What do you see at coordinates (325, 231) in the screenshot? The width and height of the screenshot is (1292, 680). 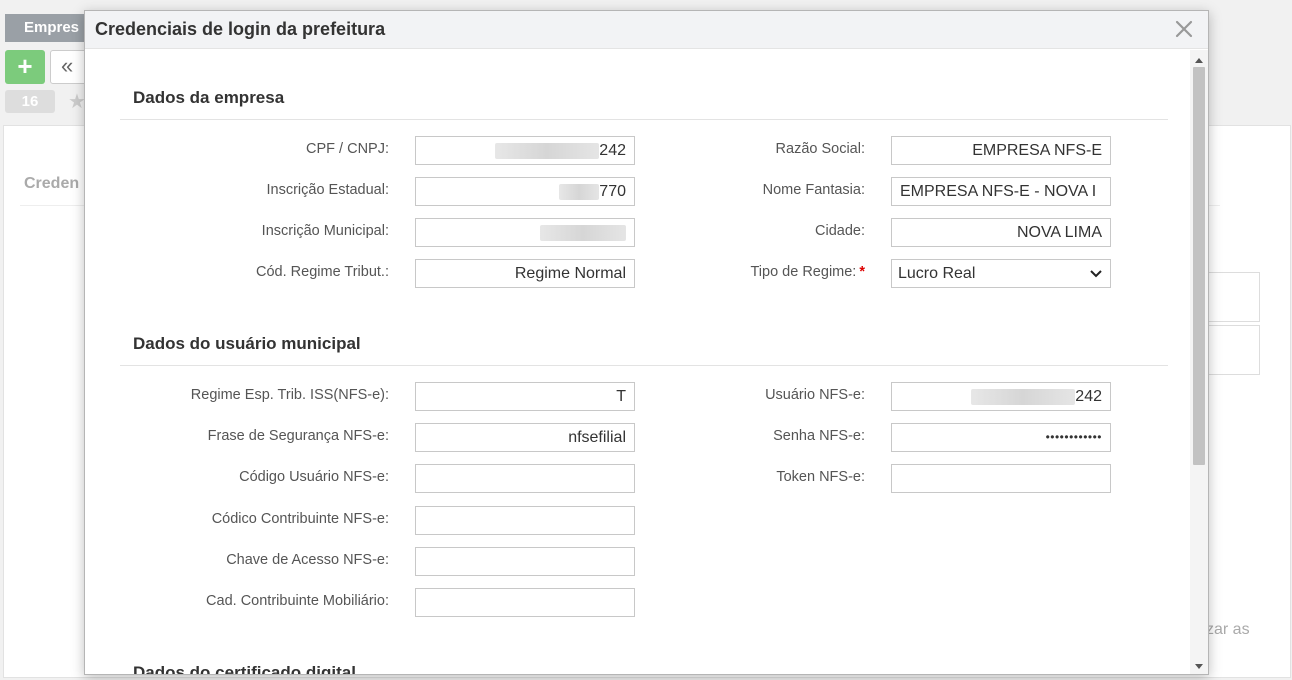 I see `inscricao-municipal-label: Inscrição Municipal:` at bounding box center [325, 231].